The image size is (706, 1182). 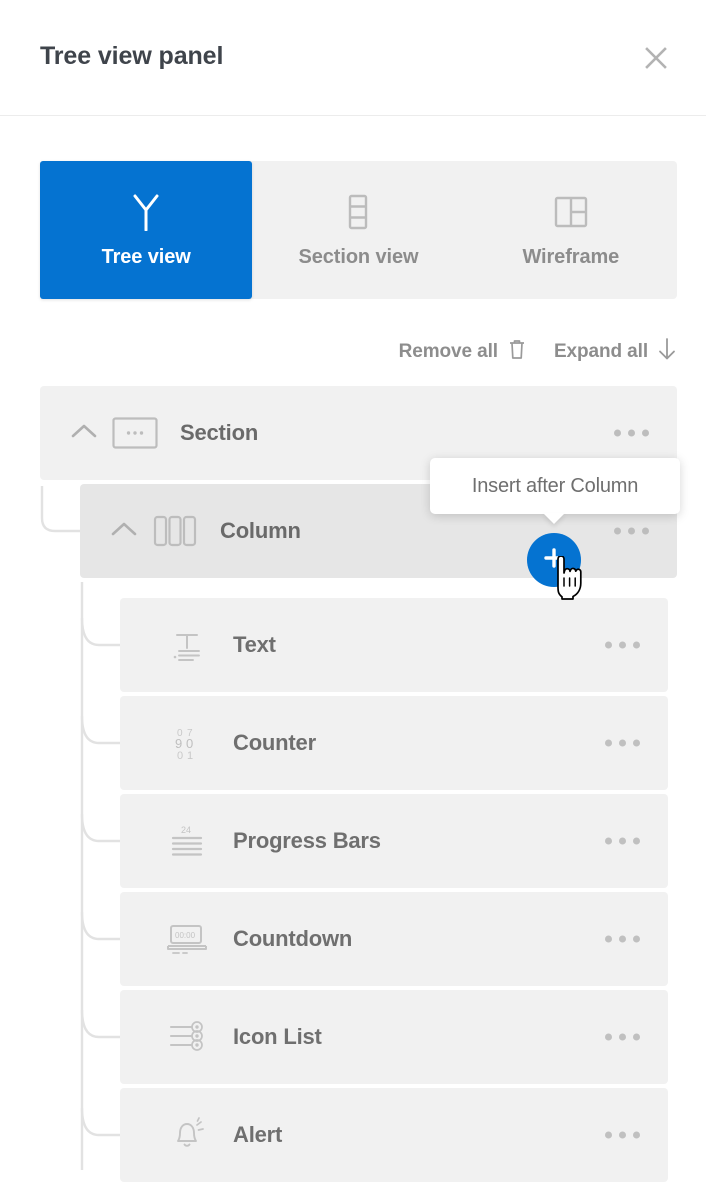 I want to click on insert-after-column-button, so click(x=554, y=560).